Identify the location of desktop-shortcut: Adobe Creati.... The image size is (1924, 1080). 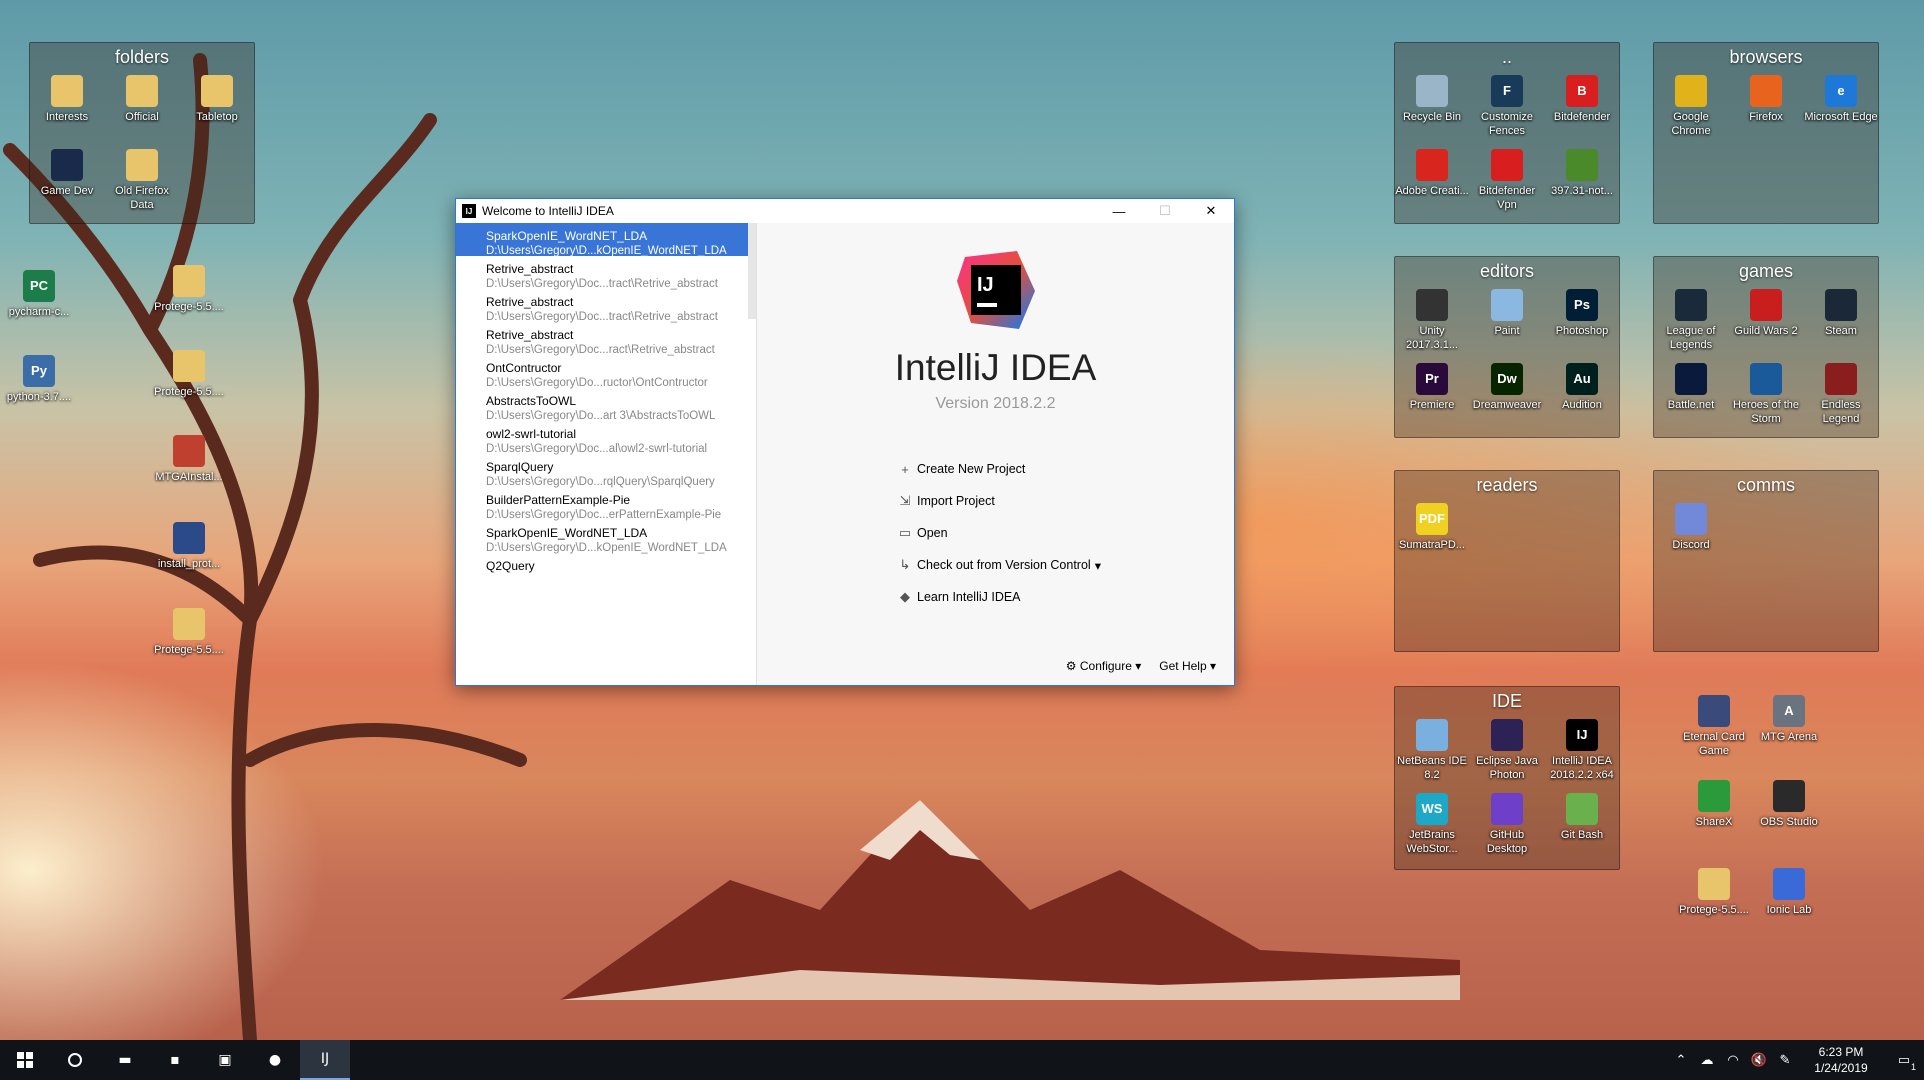
(1432, 173).